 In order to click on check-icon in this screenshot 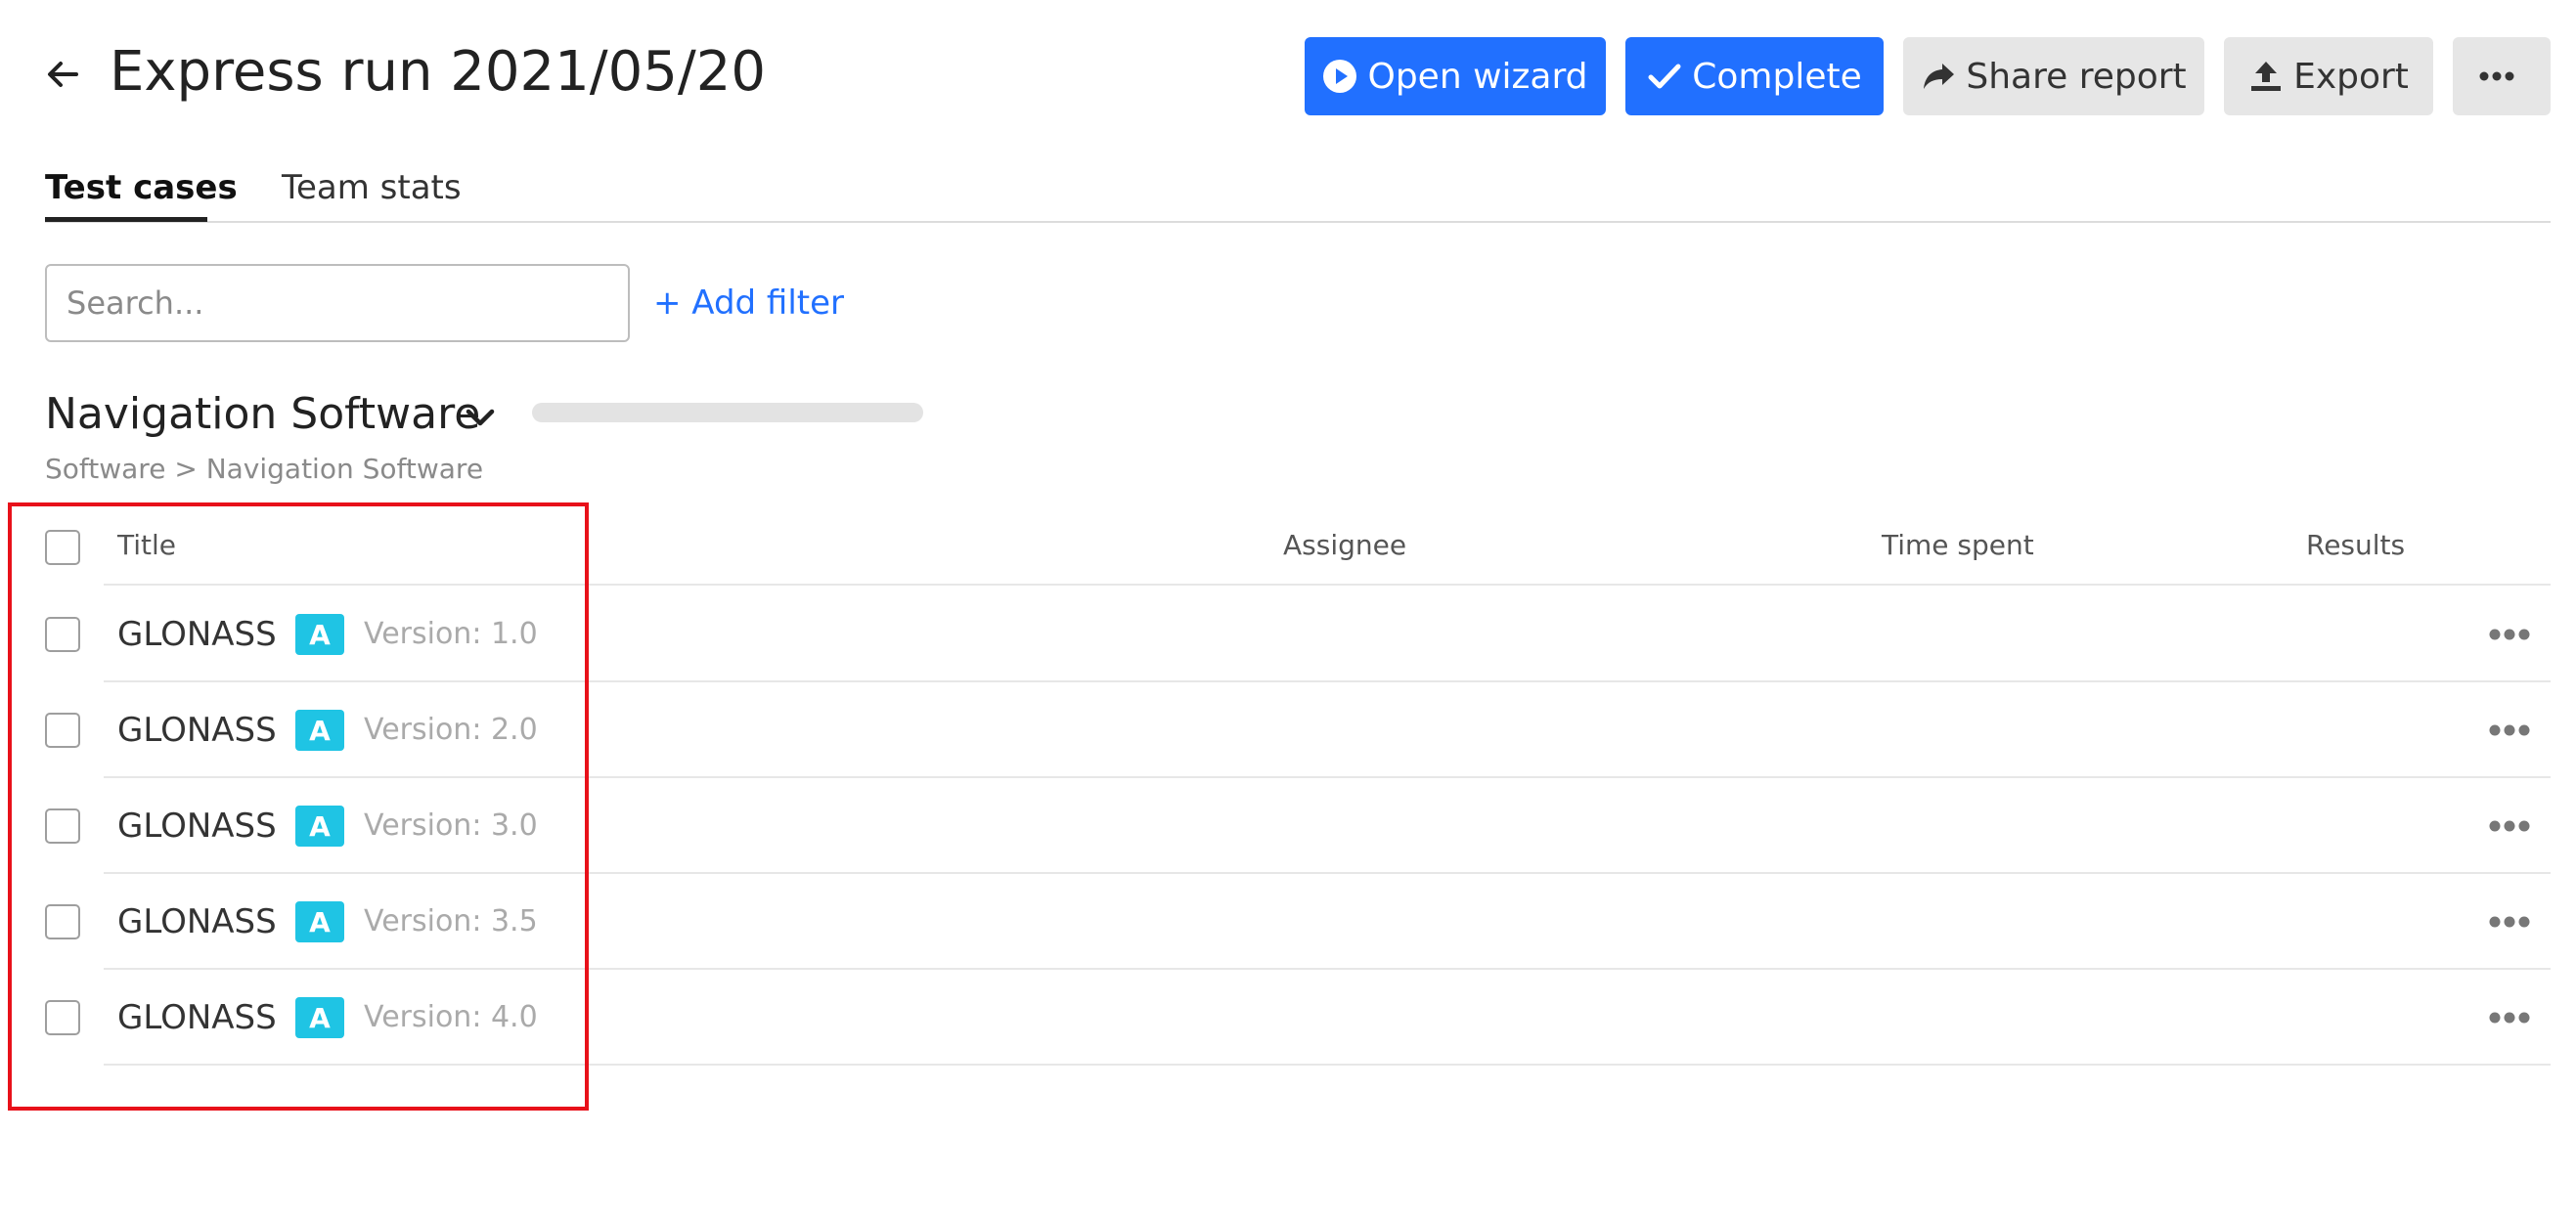, I will do `click(1664, 76)`.